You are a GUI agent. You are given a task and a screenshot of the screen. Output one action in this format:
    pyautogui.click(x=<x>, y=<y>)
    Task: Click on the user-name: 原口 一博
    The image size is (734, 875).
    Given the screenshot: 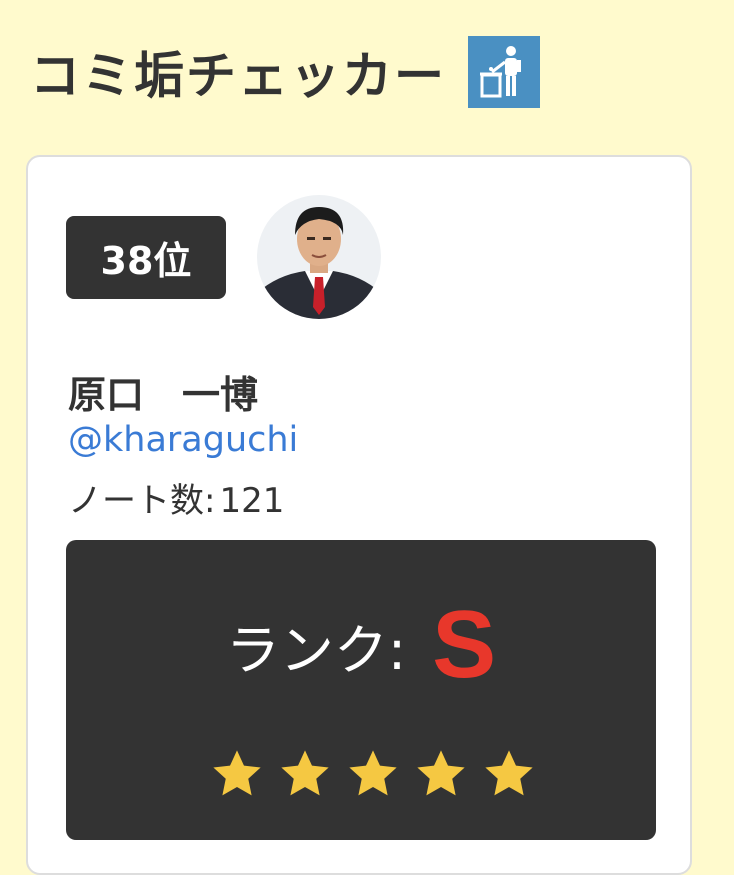 What is the action you would take?
    pyautogui.click(x=163, y=395)
    